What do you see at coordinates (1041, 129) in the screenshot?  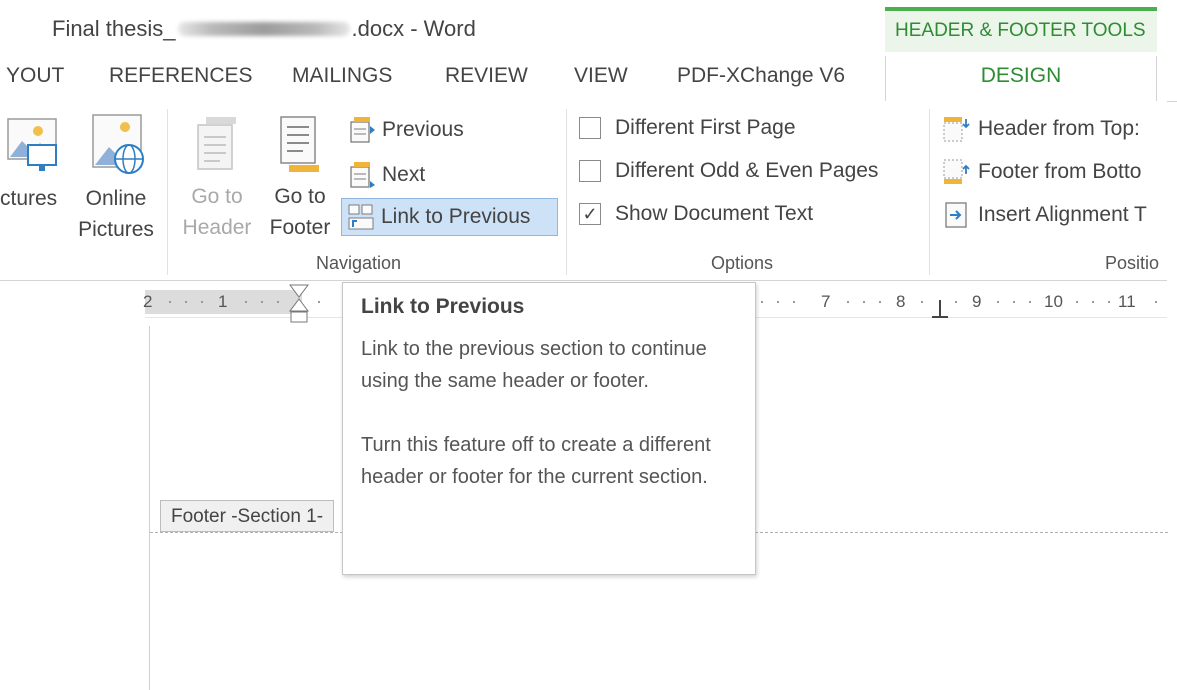 I see `header-from-top-control: Header from Top:` at bounding box center [1041, 129].